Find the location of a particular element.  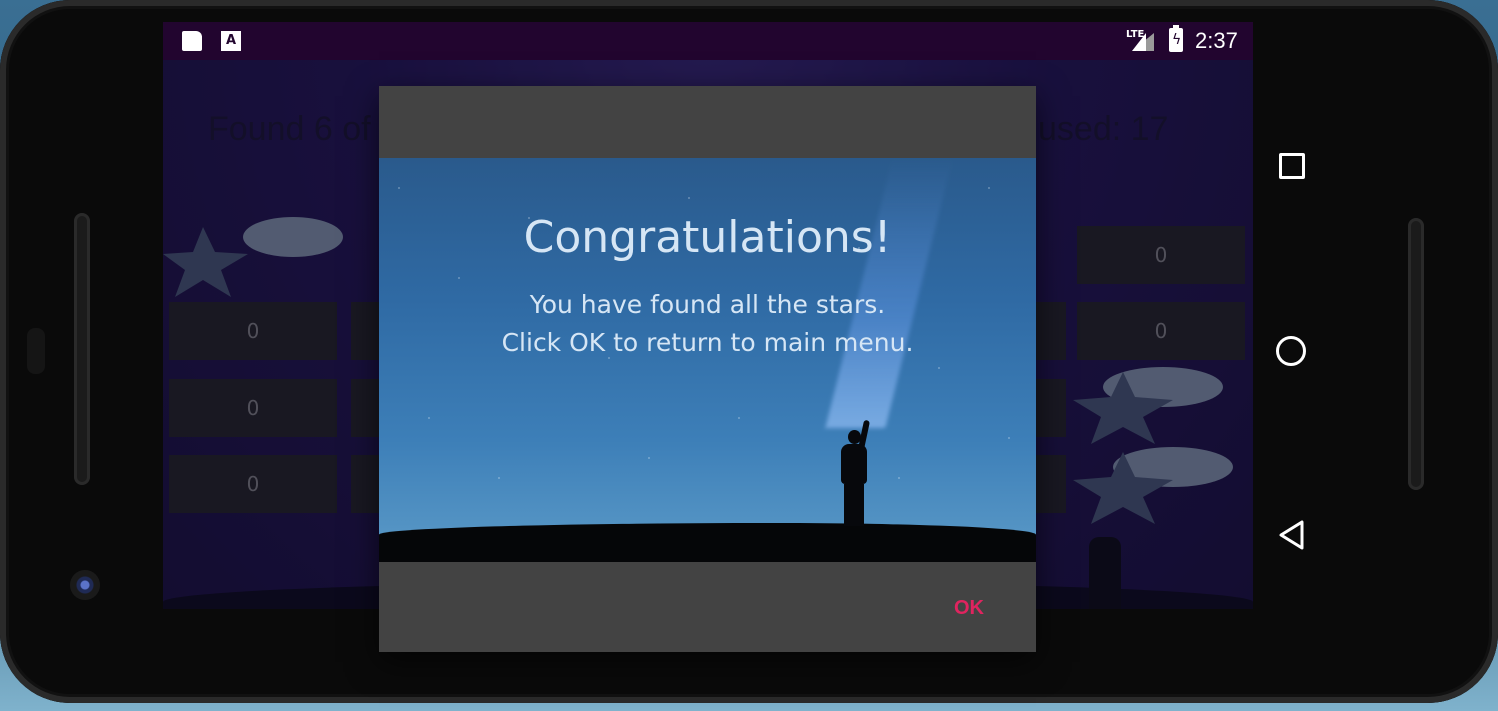

proximity-sensor is located at coordinates (36, 351).